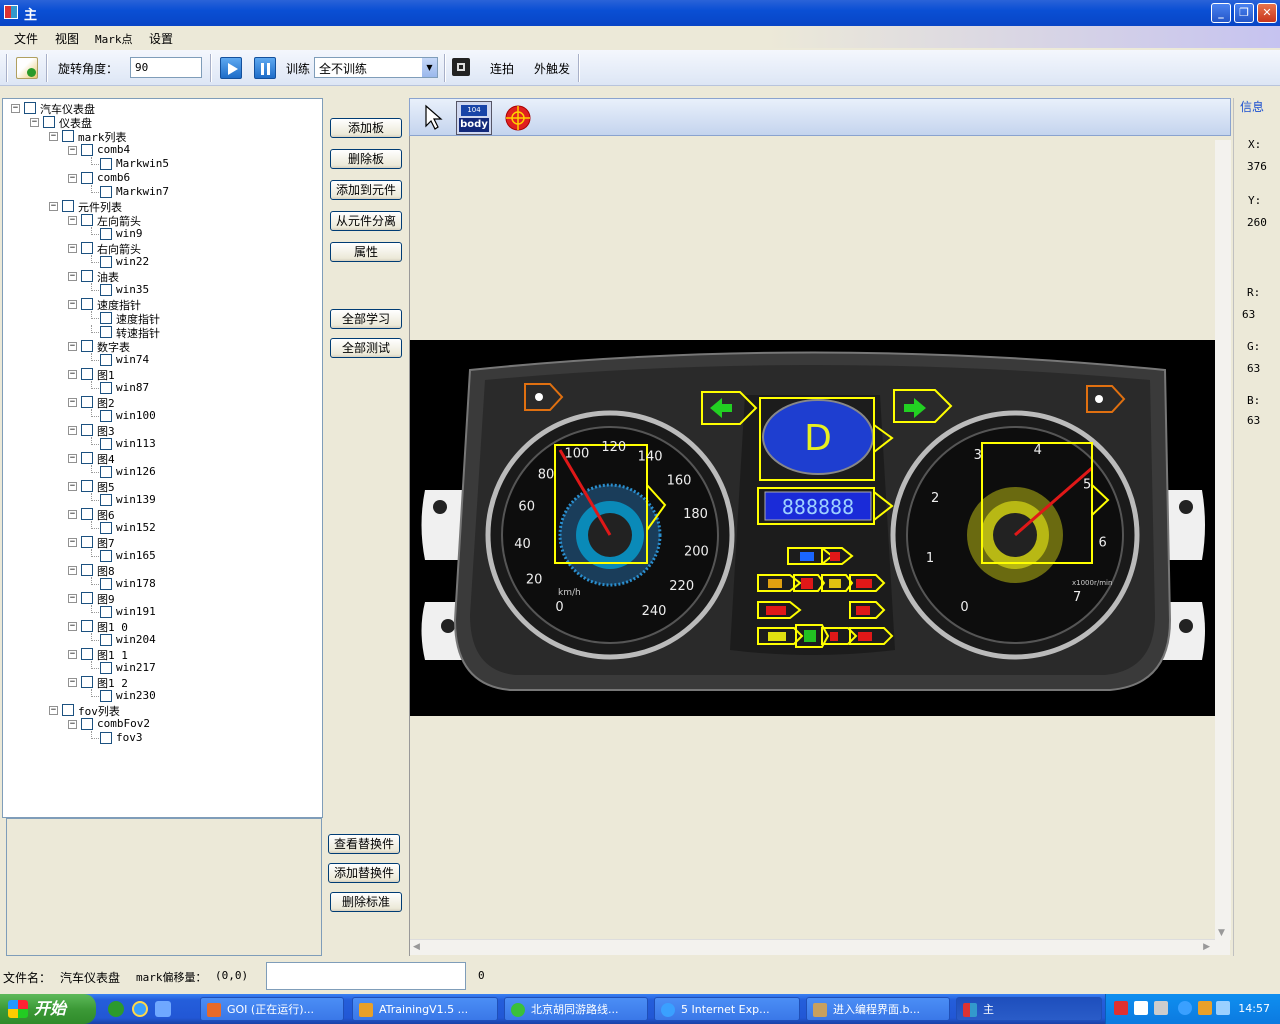 The width and height of the screenshot is (1280, 1024). Describe the element at coordinates (1185, 1008) in the screenshot. I see `tray-arrow-icon` at that location.